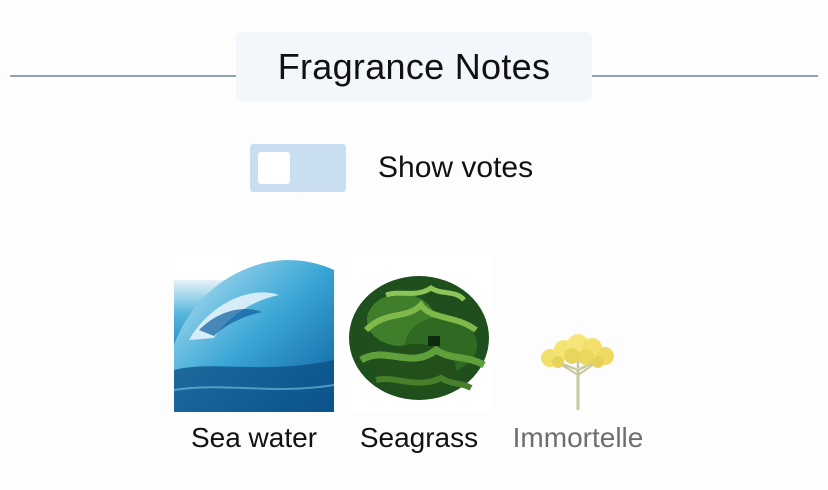  I want to click on note-seagrass: Seagrass, so click(419, 352).